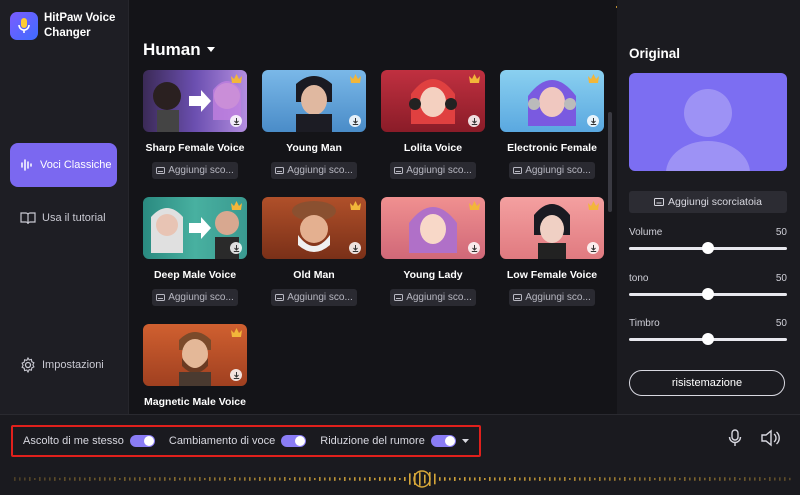  I want to click on voice-change-toggle, so click(294, 441).